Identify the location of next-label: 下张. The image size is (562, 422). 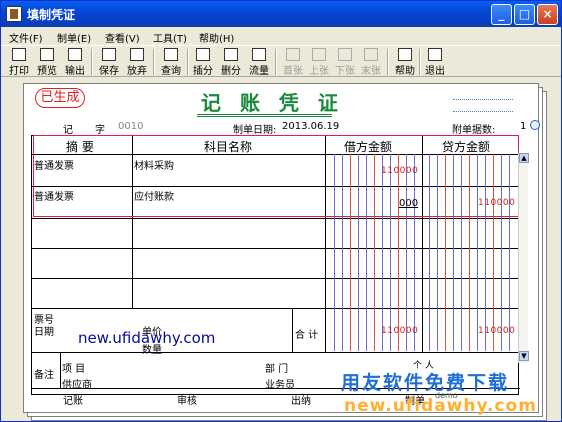
(345, 71).